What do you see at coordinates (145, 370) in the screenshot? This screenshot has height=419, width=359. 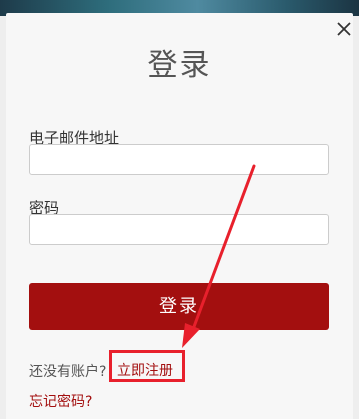 I see `register-link: 立即注册` at bounding box center [145, 370].